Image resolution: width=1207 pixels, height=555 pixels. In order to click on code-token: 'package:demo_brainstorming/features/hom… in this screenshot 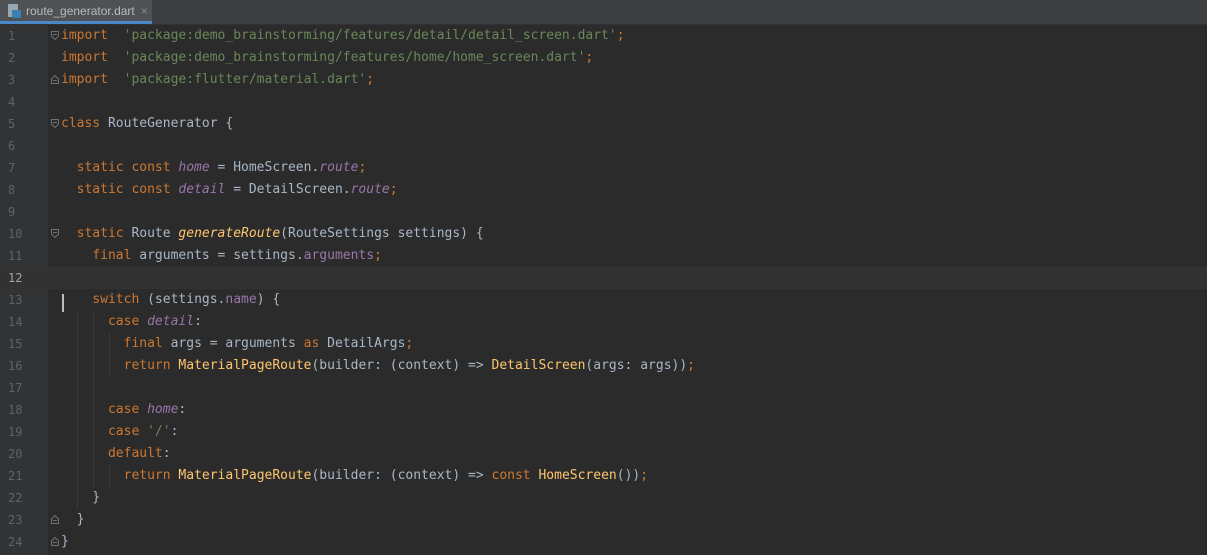, I will do `click(354, 57)`.